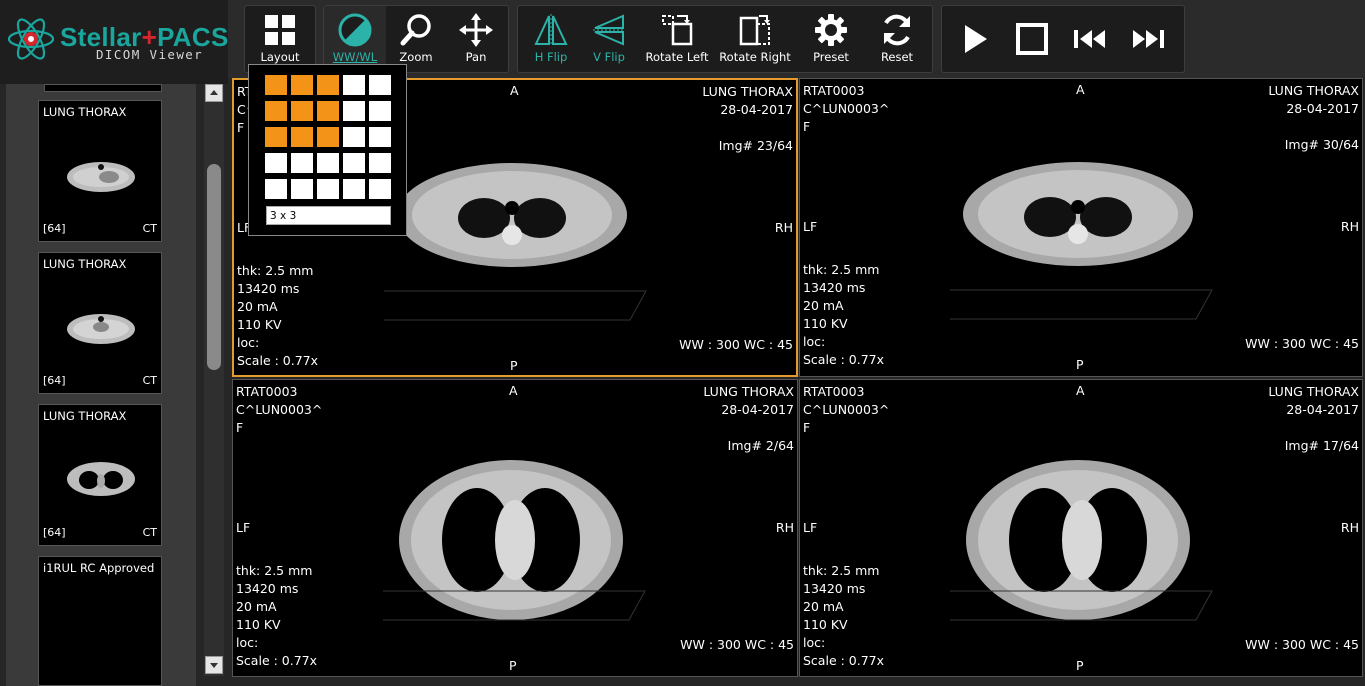 The height and width of the screenshot is (686, 1365). I want to click on scroll-down-button, so click(214, 665).